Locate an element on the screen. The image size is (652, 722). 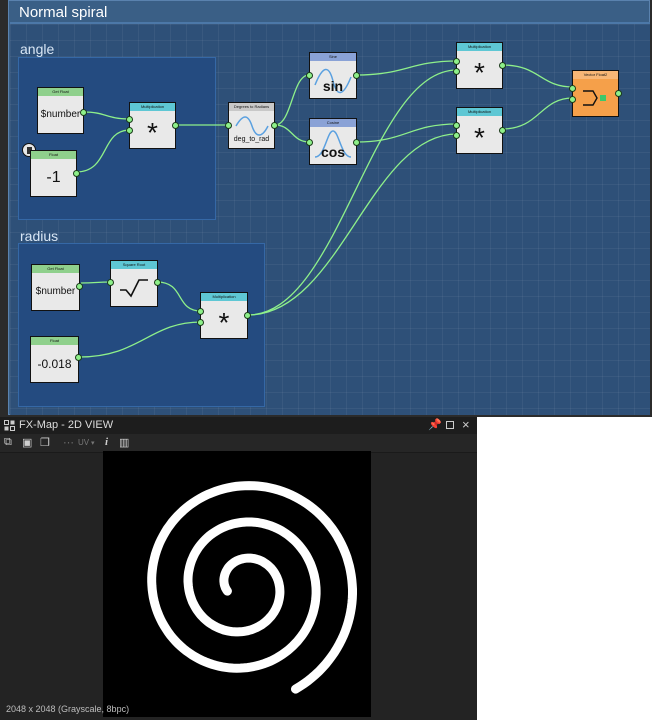
save-icon: ▣ is located at coordinates (27, 442).